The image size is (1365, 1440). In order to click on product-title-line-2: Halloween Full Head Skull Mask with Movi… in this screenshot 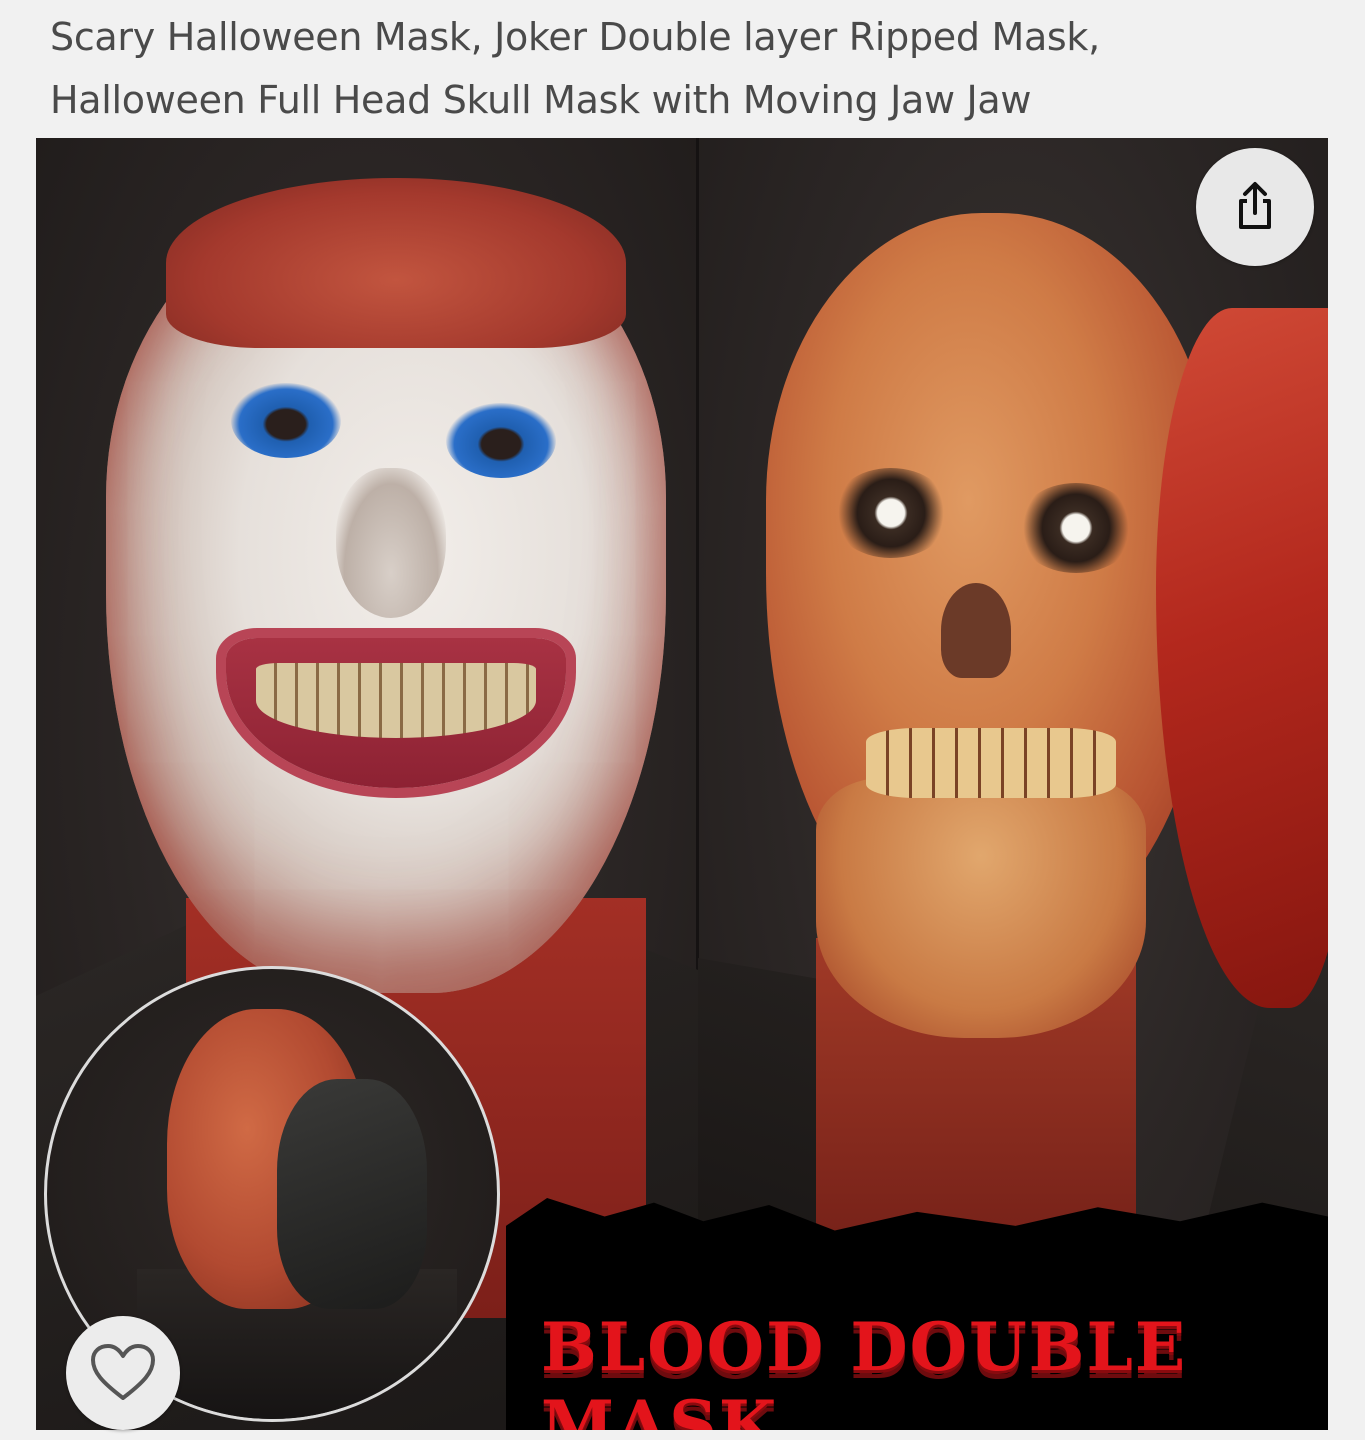, I will do `click(541, 100)`.